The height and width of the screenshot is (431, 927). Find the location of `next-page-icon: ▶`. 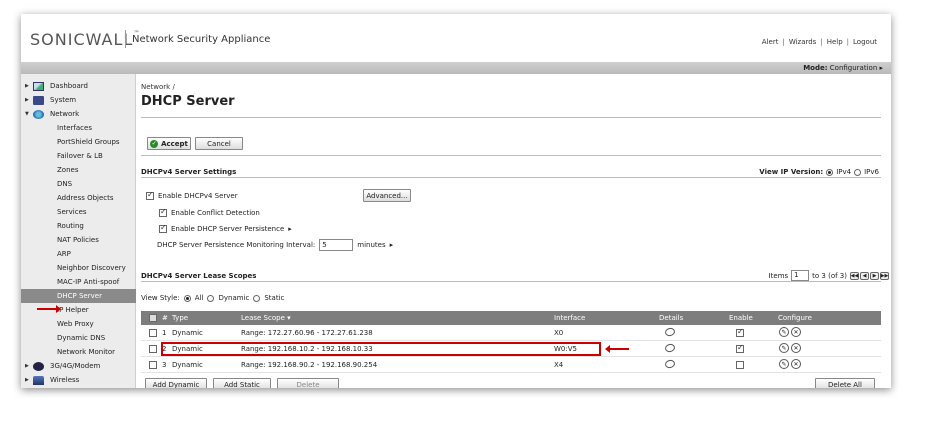

next-page-icon: ▶ is located at coordinates (874, 275).